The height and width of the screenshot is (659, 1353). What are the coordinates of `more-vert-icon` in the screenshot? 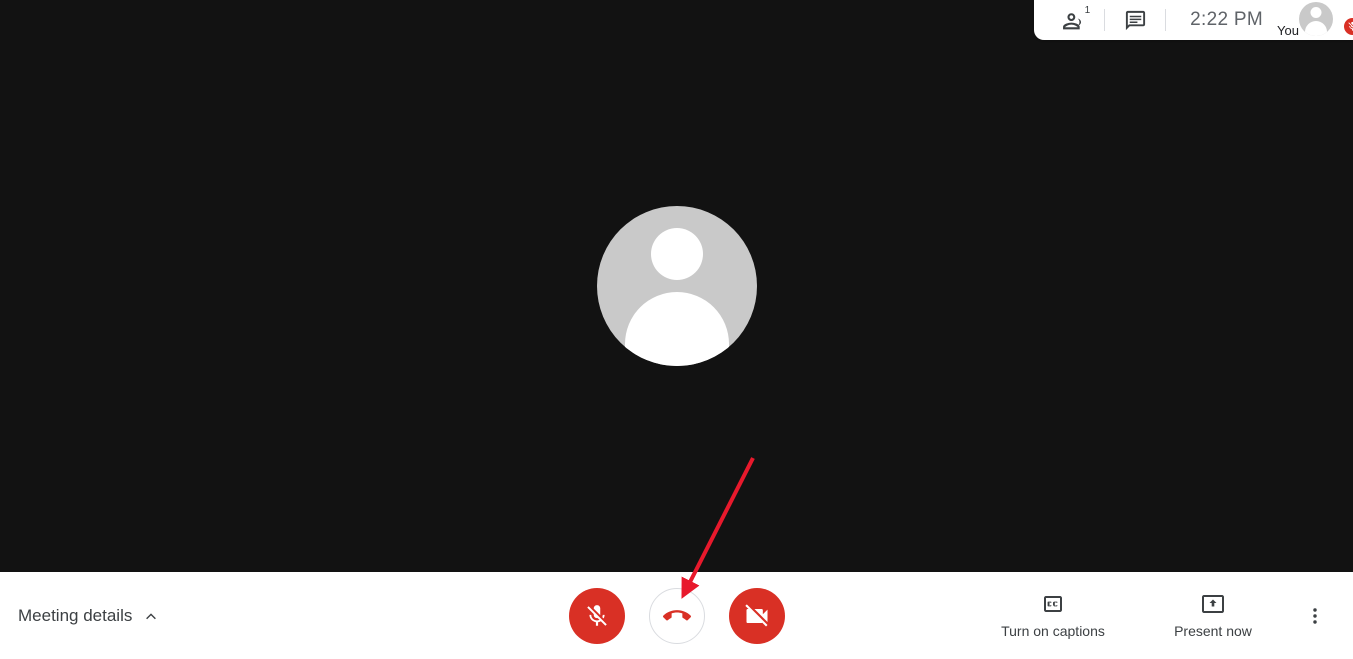 It's located at (1315, 615).